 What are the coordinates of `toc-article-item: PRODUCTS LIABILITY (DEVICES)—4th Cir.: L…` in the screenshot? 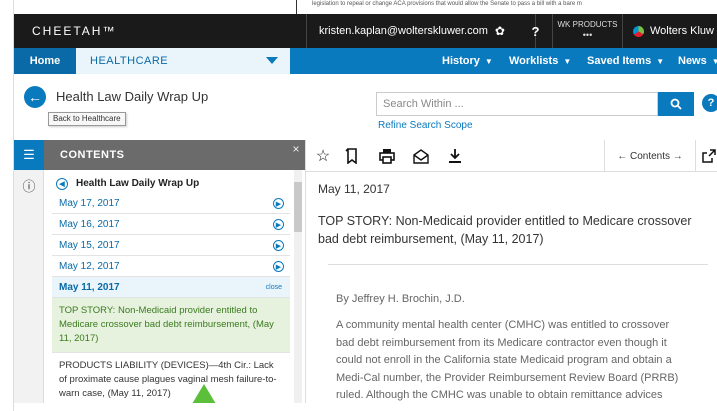 It's located at (171, 378).